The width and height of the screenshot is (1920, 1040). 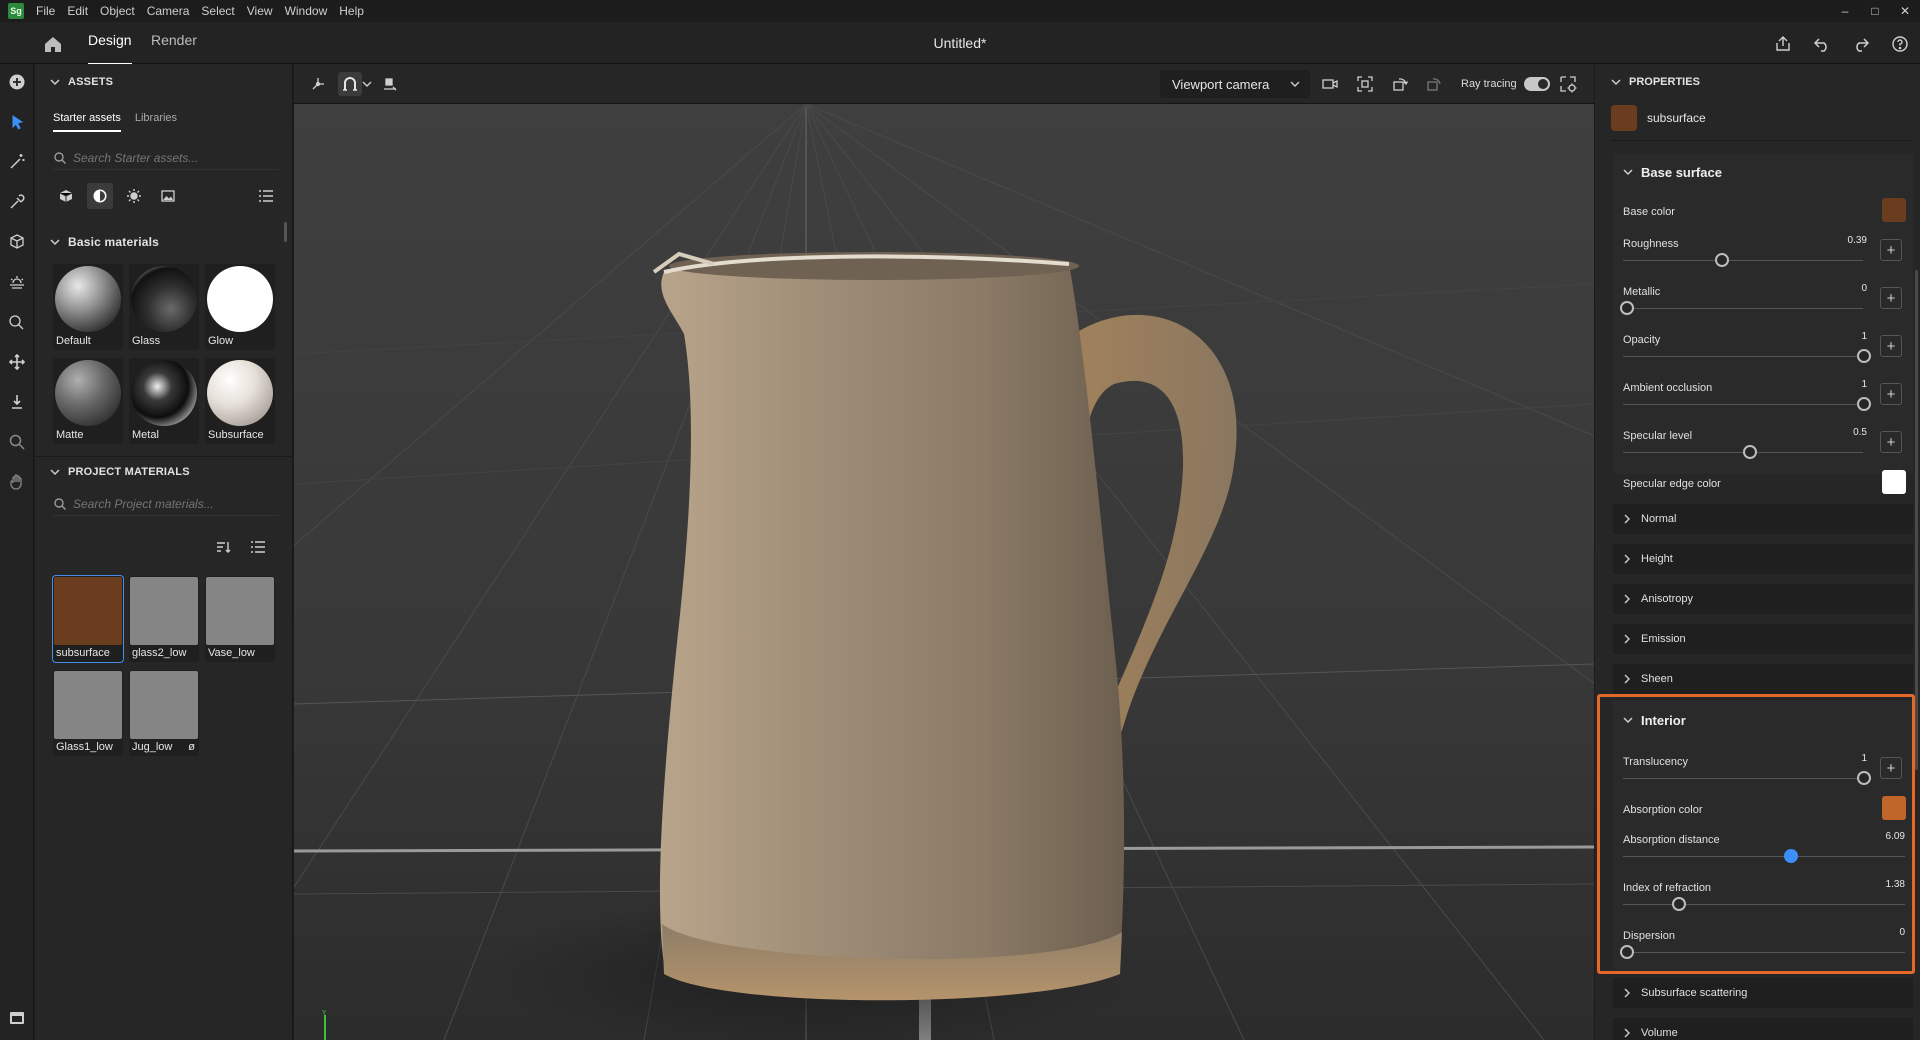 I want to click on material-tile-glass: Glass, so click(x=164, y=307).